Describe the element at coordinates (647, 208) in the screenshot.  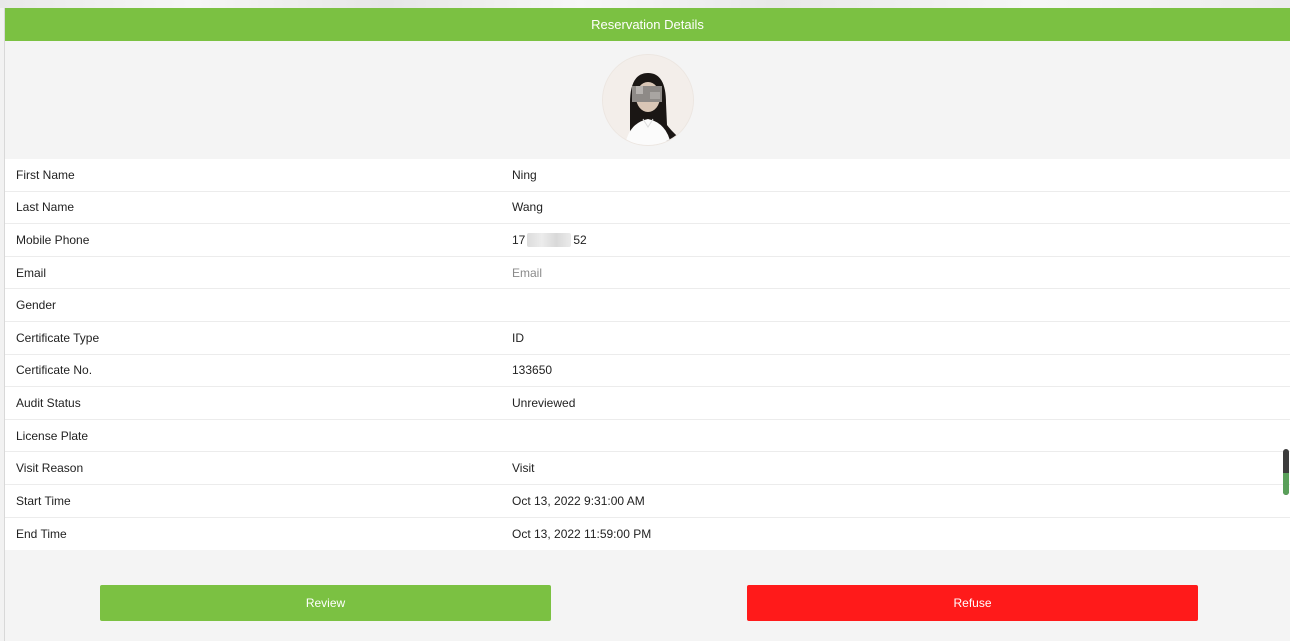
I see `field-row-last-name: Last Name Wang` at that location.